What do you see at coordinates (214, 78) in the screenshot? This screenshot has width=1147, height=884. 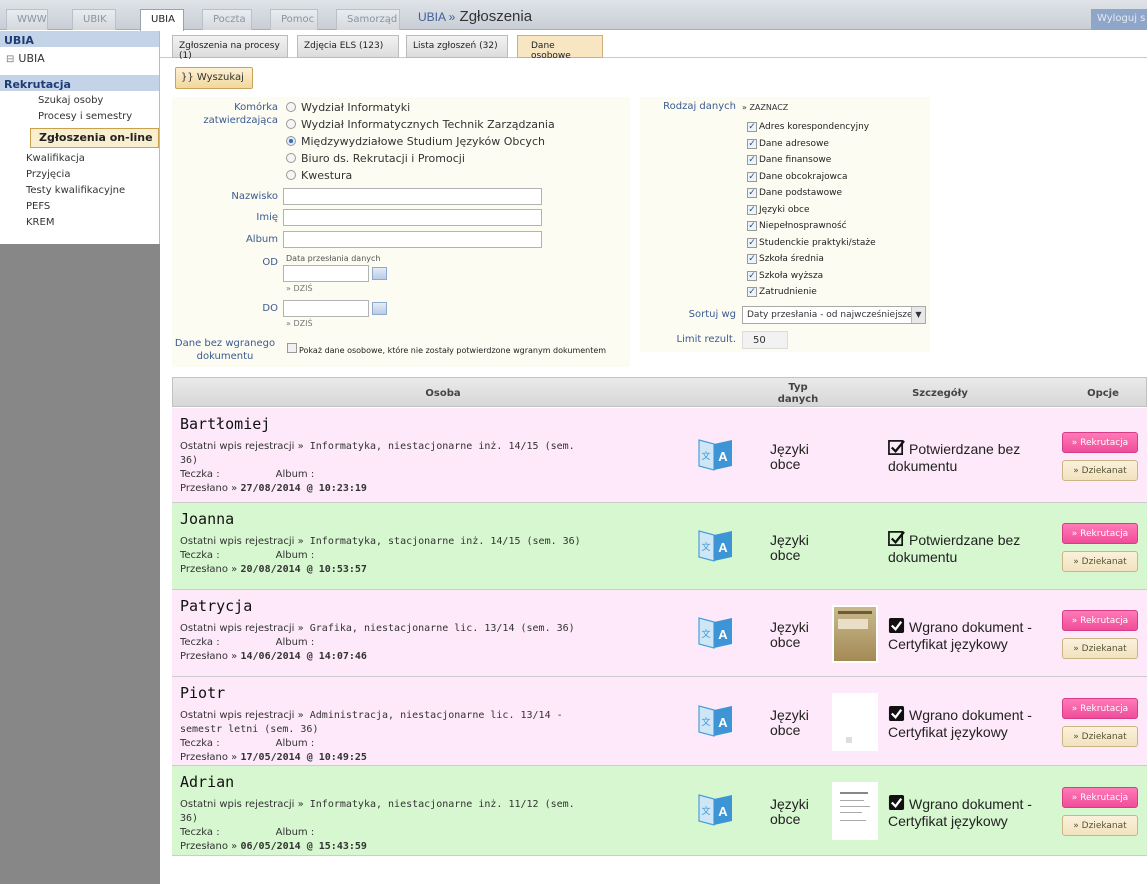 I see `search-button: }} Wyszukaj` at bounding box center [214, 78].